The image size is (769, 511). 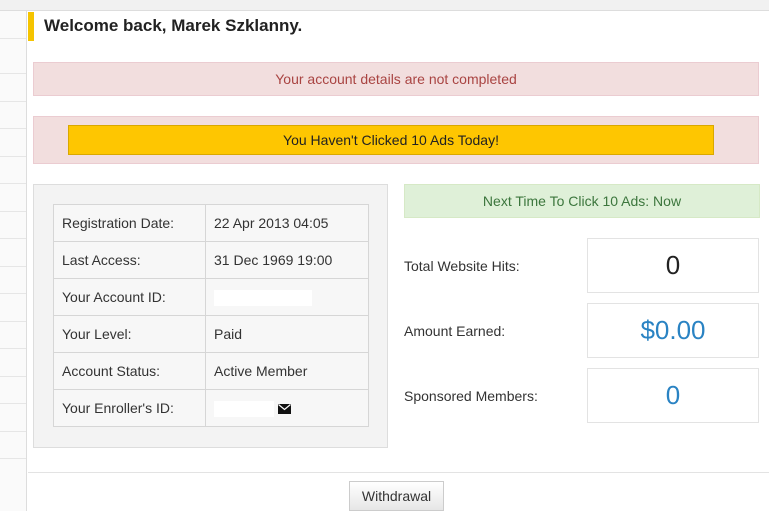 I want to click on top-bar, so click(x=384, y=5).